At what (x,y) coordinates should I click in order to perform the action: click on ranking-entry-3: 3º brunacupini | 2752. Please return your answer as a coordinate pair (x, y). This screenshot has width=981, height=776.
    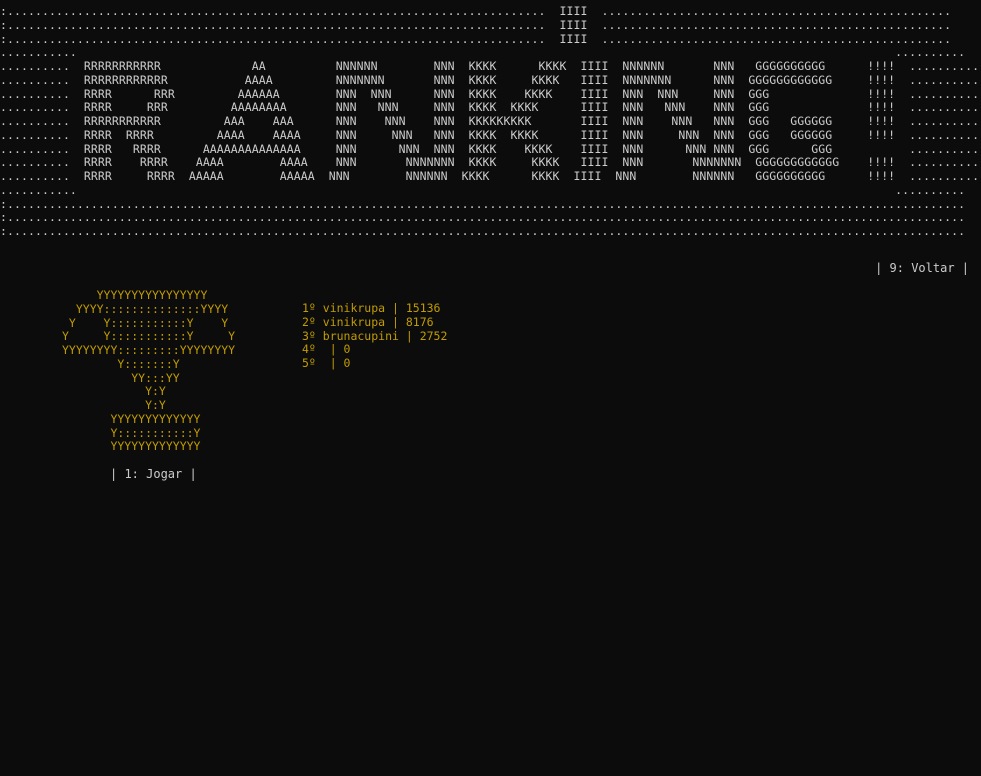
    Looking at the image, I should click on (375, 335).